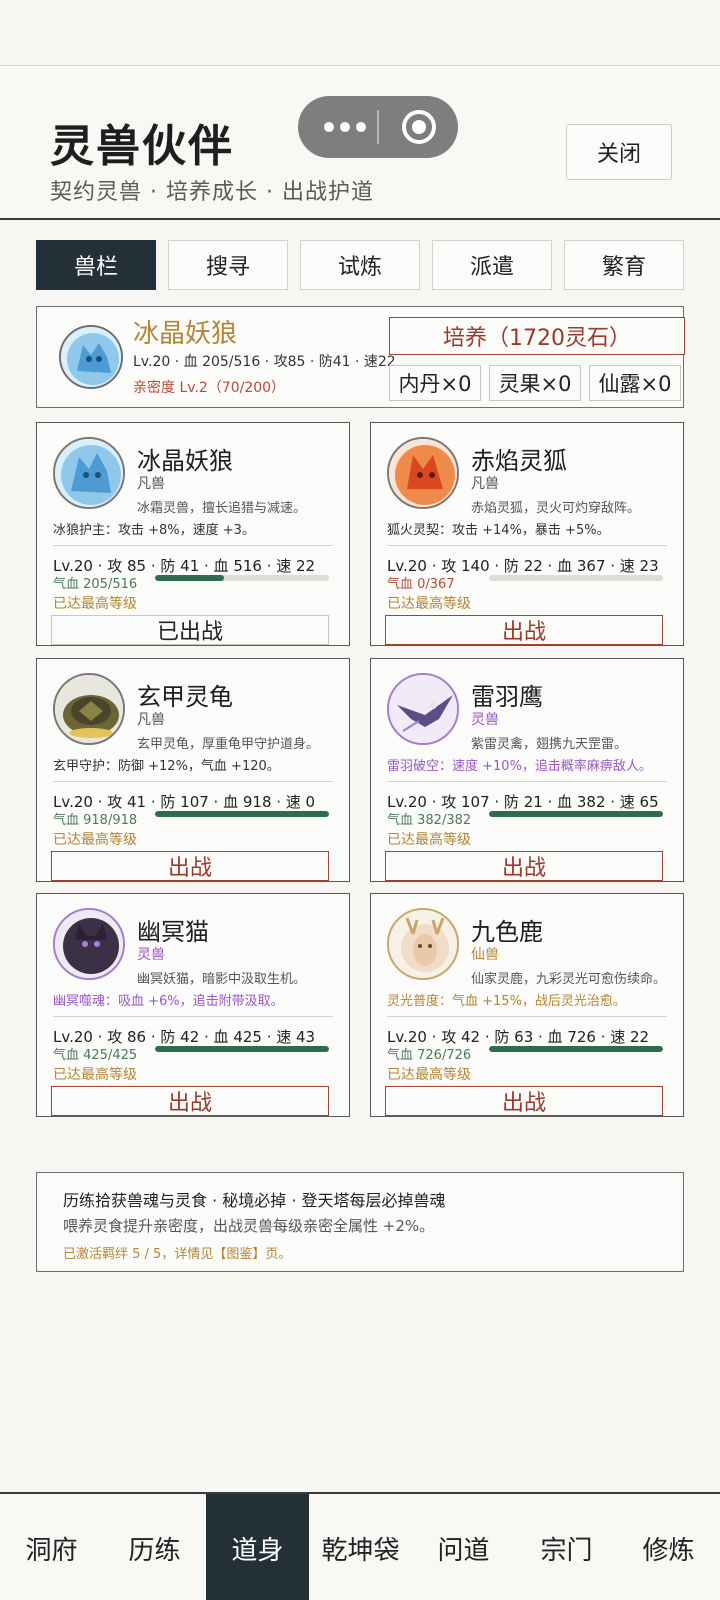  What do you see at coordinates (423, 473) in the screenshot?
I see `fox-icon` at bounding box center [423, 473].